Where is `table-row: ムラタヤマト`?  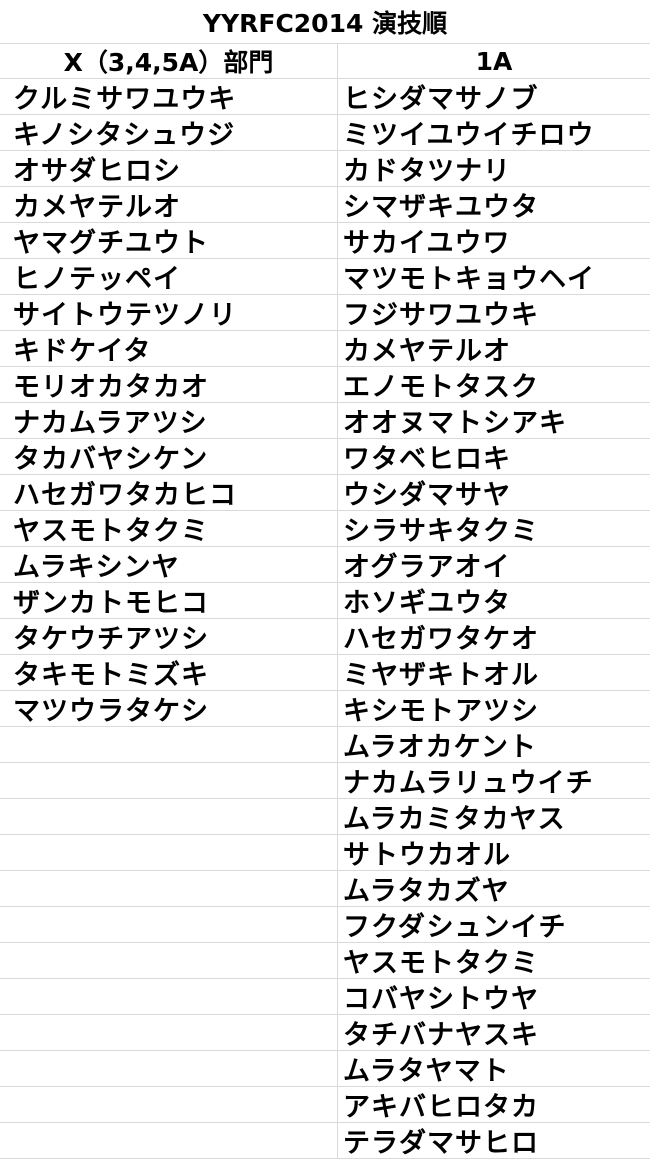 table-row: ムラタヤマト is located at coordinates (325, 1069).